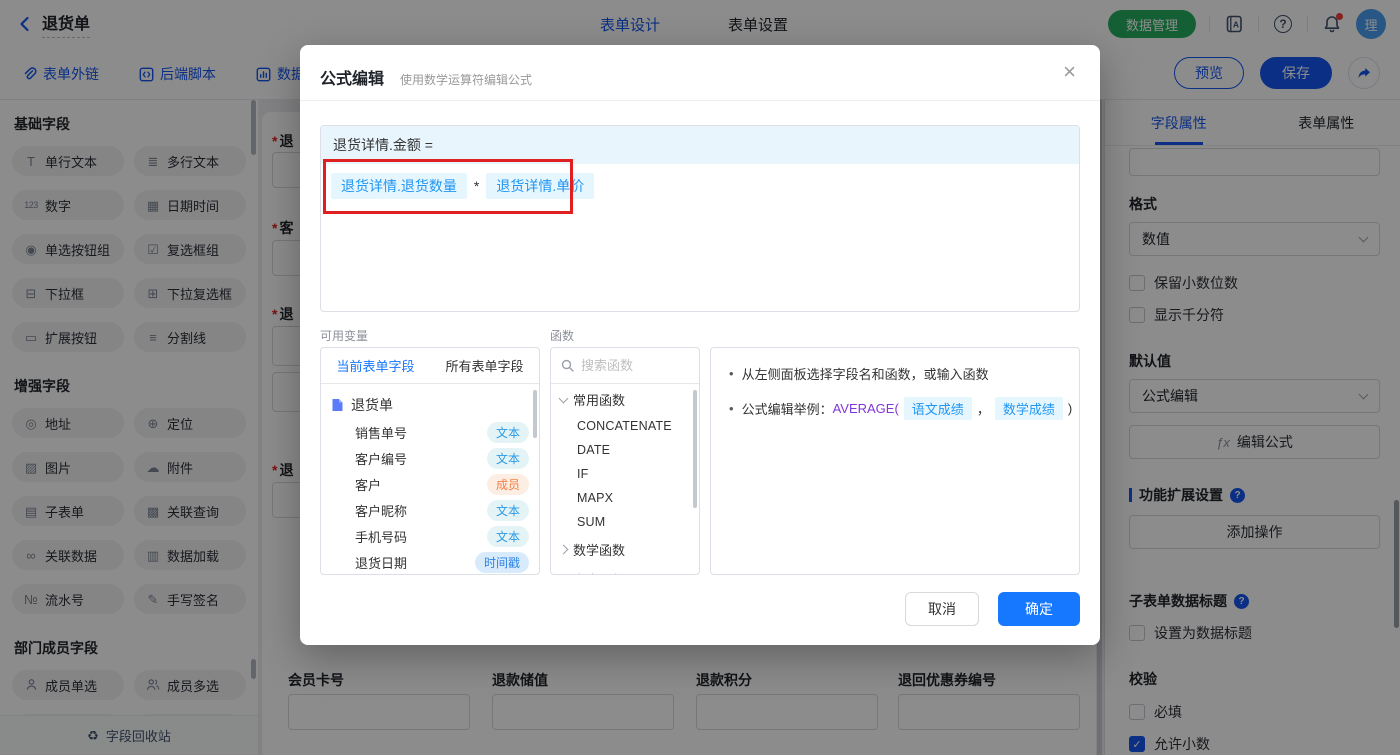 Image resolution: width=1400 pixels, height=755 pixels. I want to click on function-group-common: 常用函数, so click(625, 399).